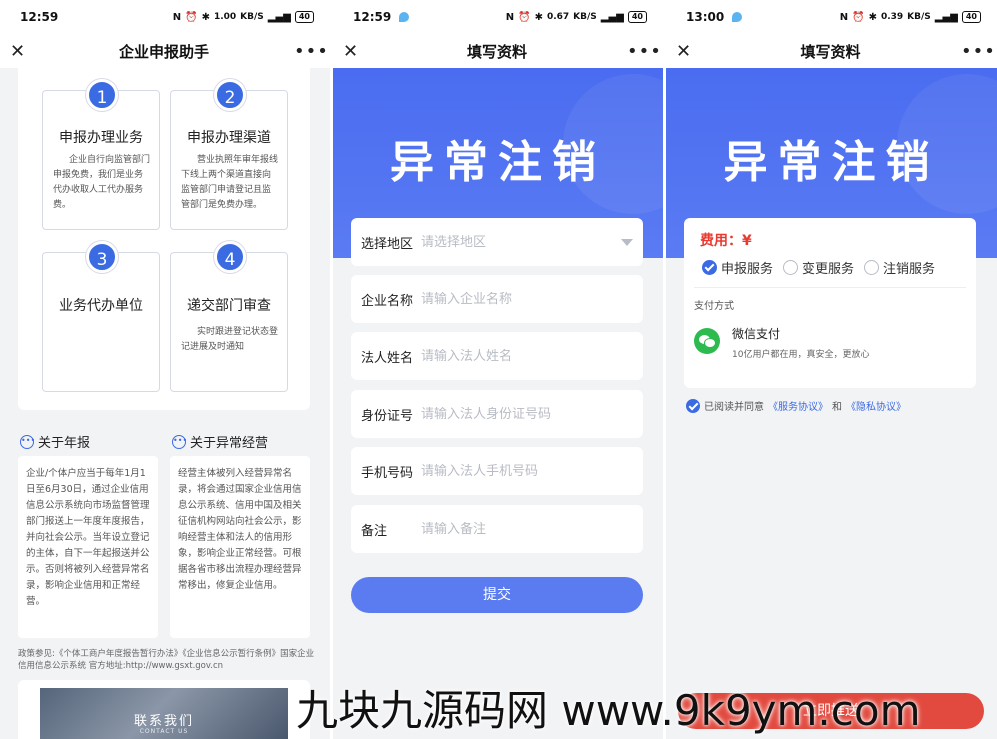 The height and width of the screenshot is (739, 997). What do you see at coordinates (230, 95) in the screenshot?
I see `step-number: 2` at bounding box center [230, 95].